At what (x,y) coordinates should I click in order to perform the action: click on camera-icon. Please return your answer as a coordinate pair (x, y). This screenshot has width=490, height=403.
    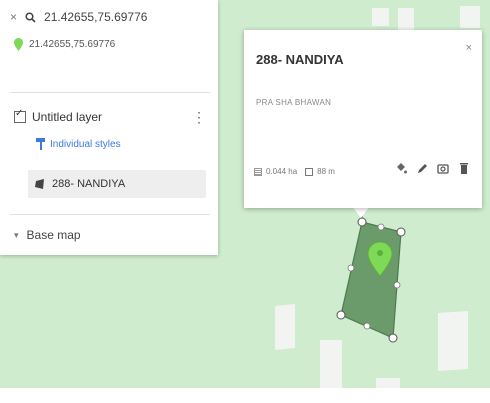
    Looking at the image, I should click on (443, 168).